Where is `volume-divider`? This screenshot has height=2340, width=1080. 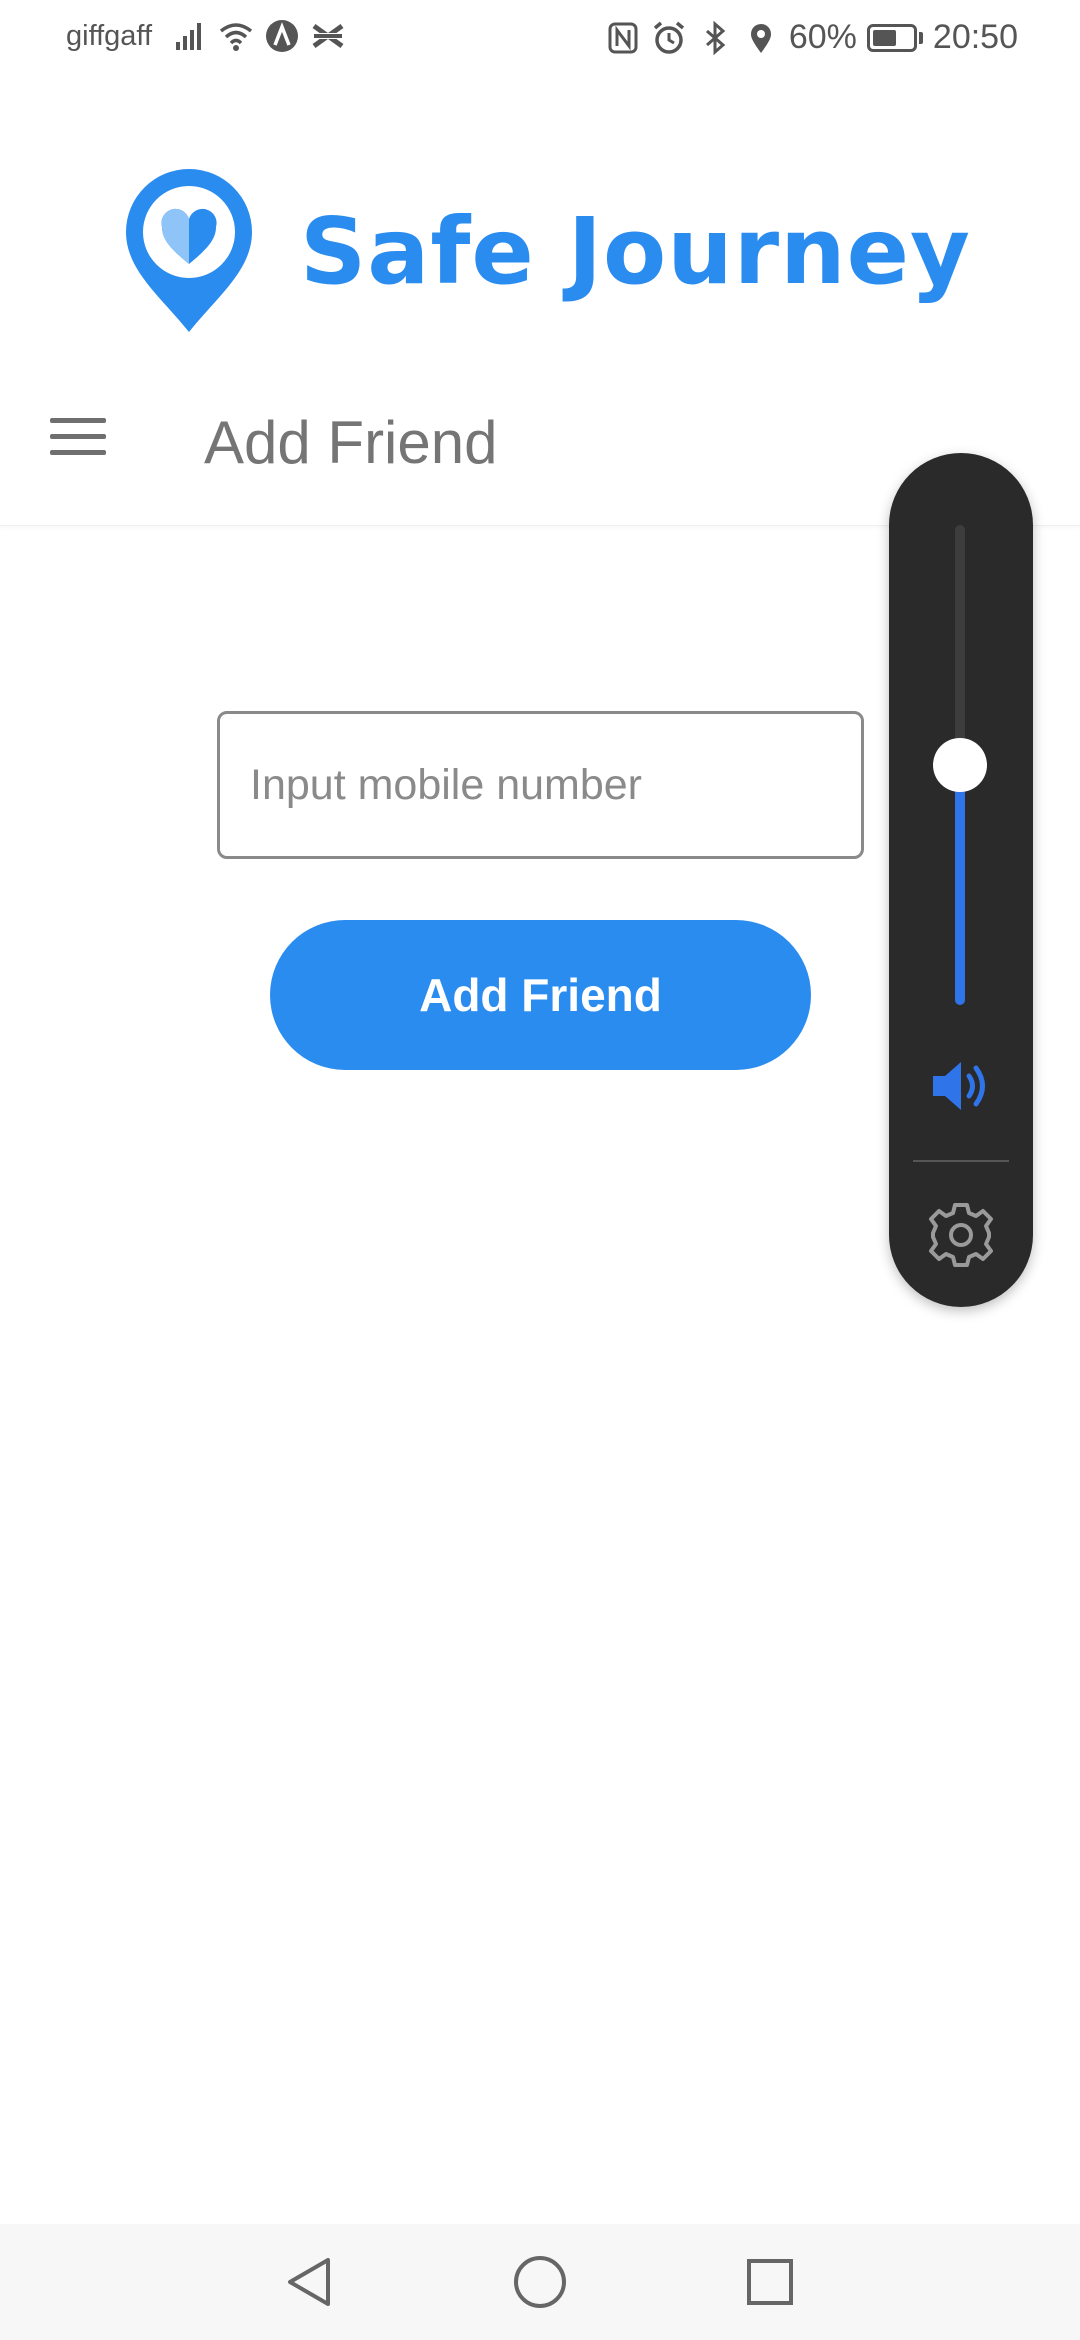 volume-divider is located at coordinates (961, 1161).